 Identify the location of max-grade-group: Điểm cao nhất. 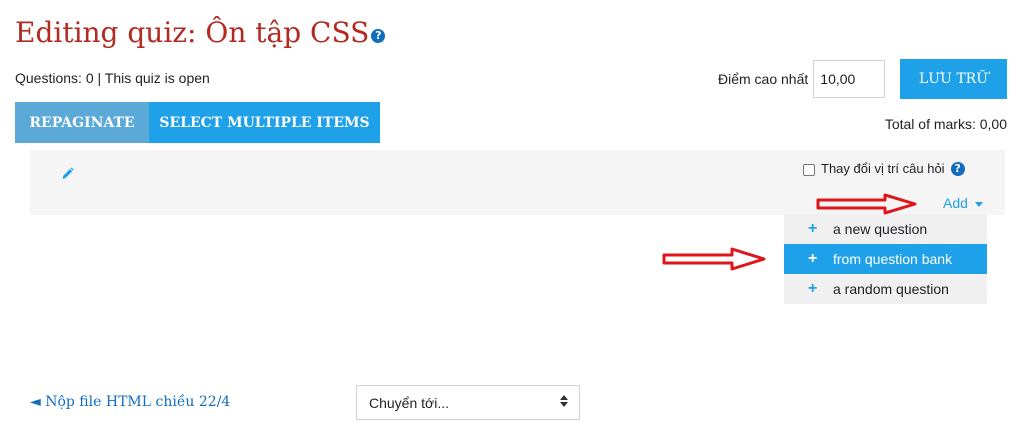
(802, 79).